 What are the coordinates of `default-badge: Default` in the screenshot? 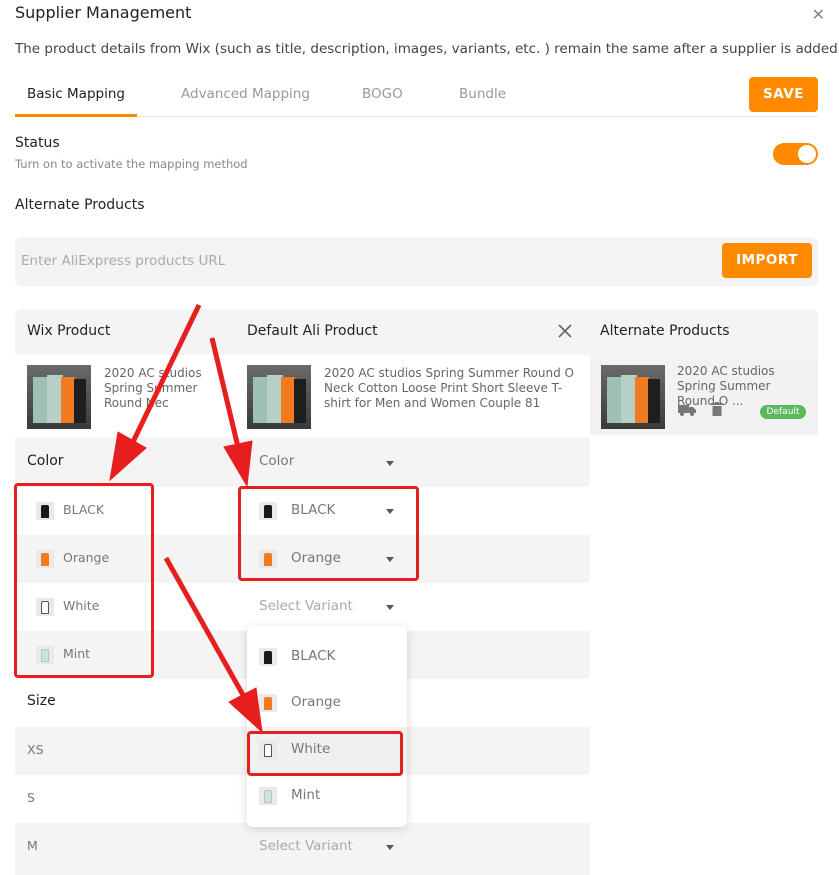 It's located at (783, 412).